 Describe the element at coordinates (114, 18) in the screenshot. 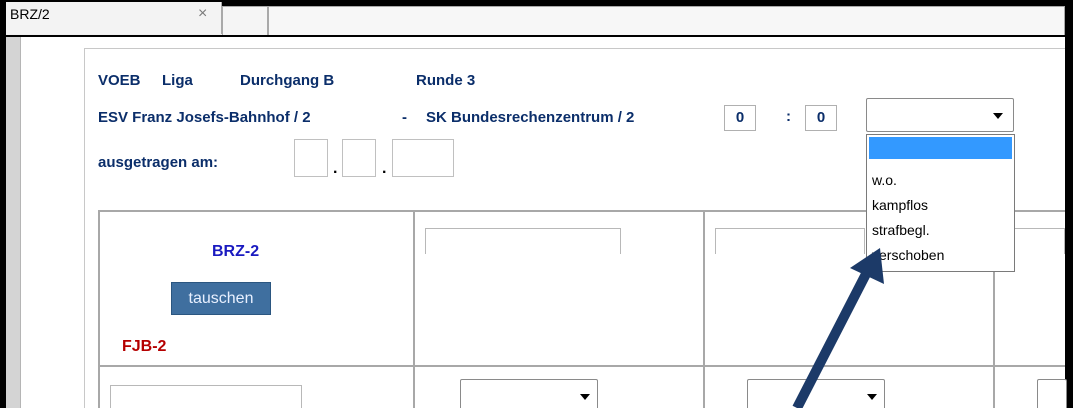

I see `tab-brz2: BRZ/2 ×` at that location.